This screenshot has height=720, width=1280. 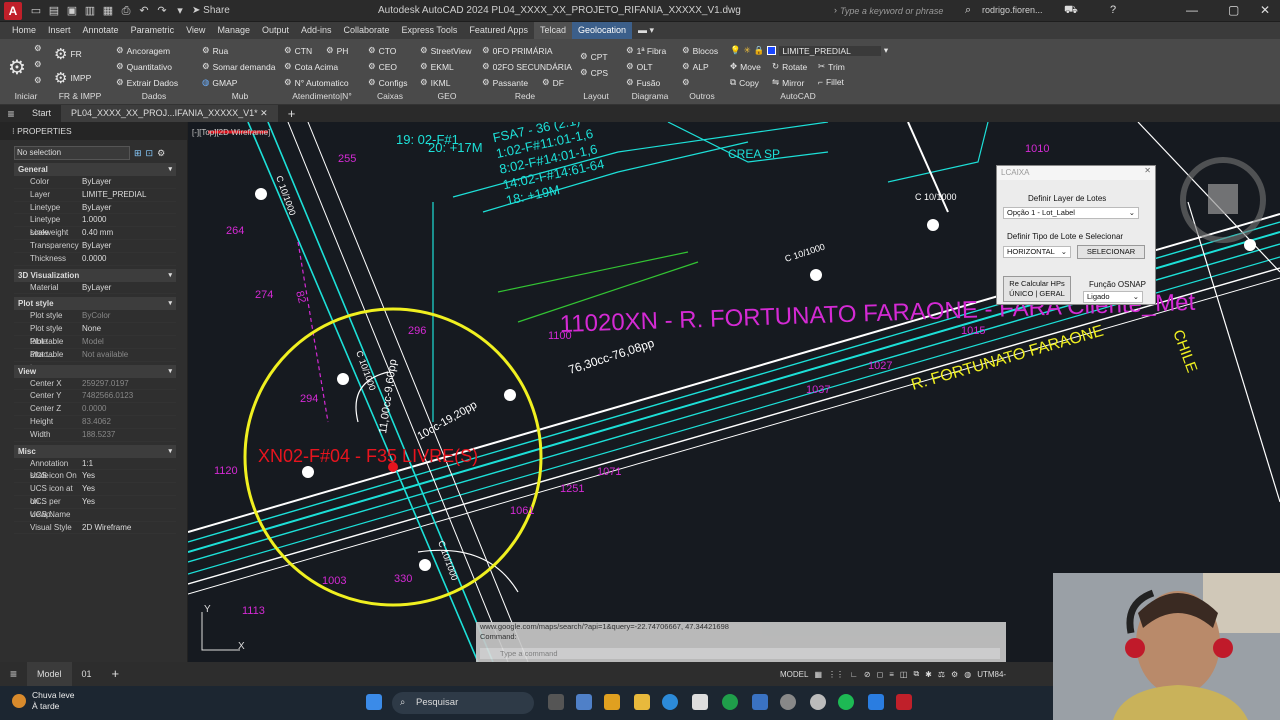 What do you see at coordinates (435, 82) in the screenshot?
I see `ikml-button: ⚙ IKML` at bounding box center [435, 82].